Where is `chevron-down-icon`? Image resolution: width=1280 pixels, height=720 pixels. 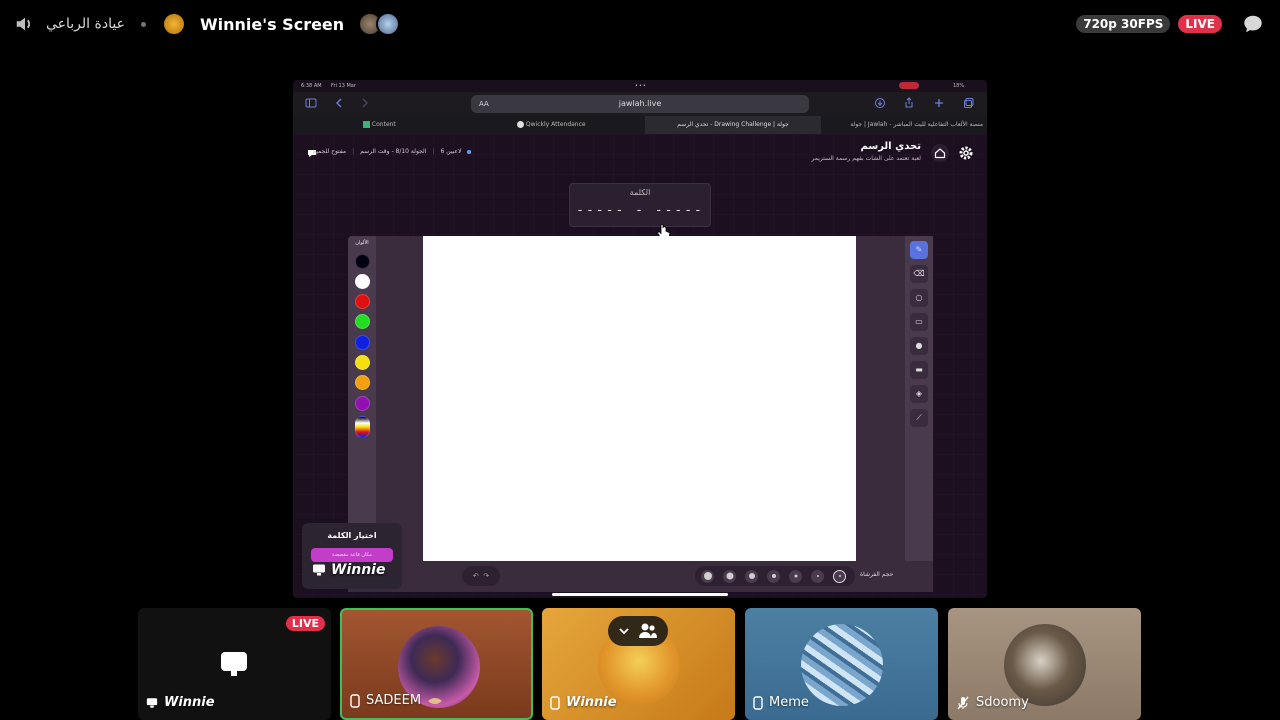 chevron-down-icon is located at coordinates (624, 631).